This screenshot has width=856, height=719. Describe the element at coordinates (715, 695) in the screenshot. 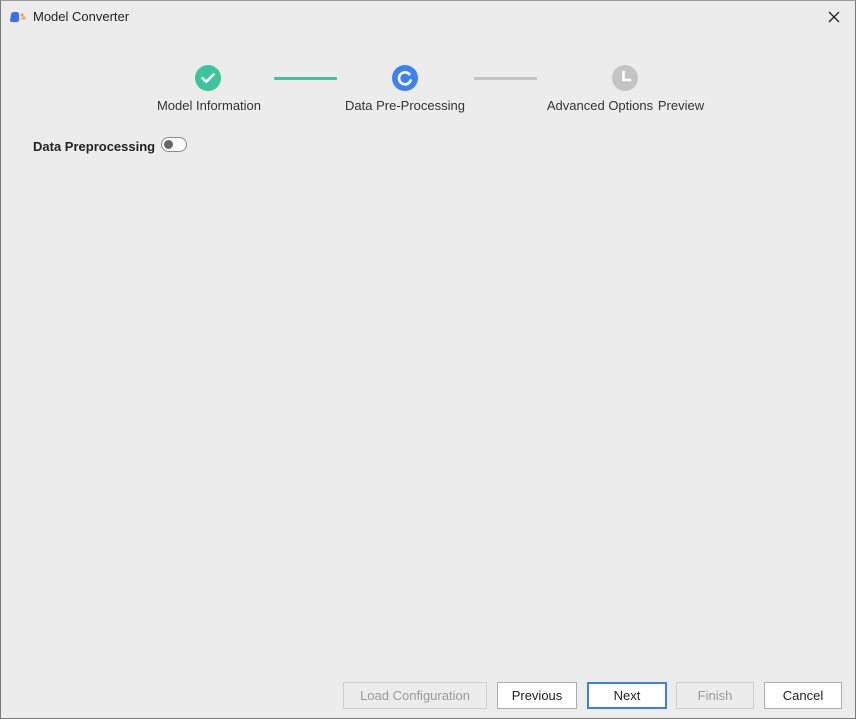

I see `finish-button: Finish` at that location.